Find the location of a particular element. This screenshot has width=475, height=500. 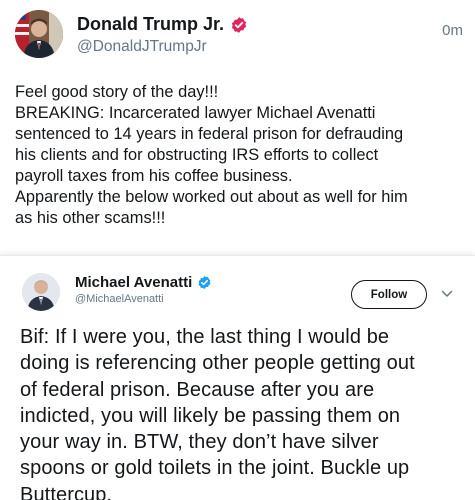

chevron-down-icon is located at coordinates (447, 294).